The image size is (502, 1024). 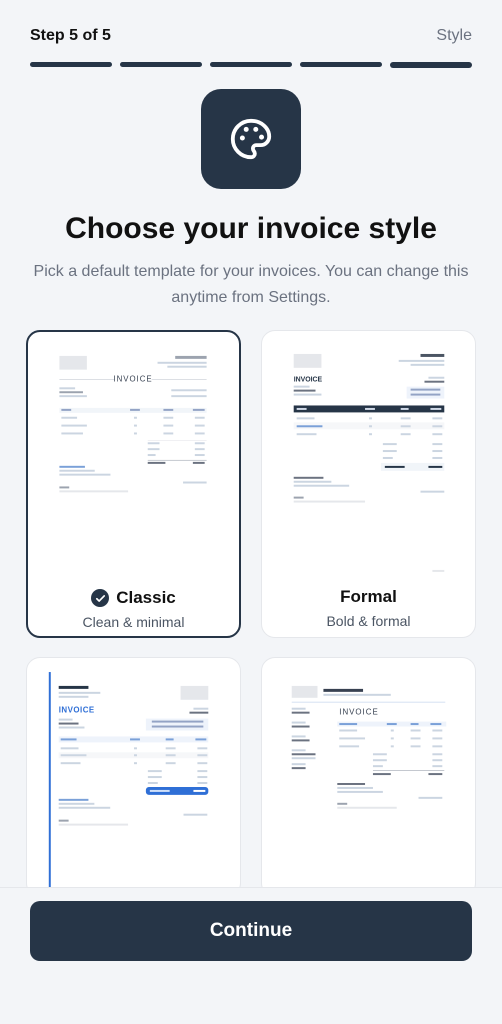 What do you see at coordinates (133, 609) in the screenshot?
I see `template-label: Classic Clean & minimal` at bounding box center [133, 609].